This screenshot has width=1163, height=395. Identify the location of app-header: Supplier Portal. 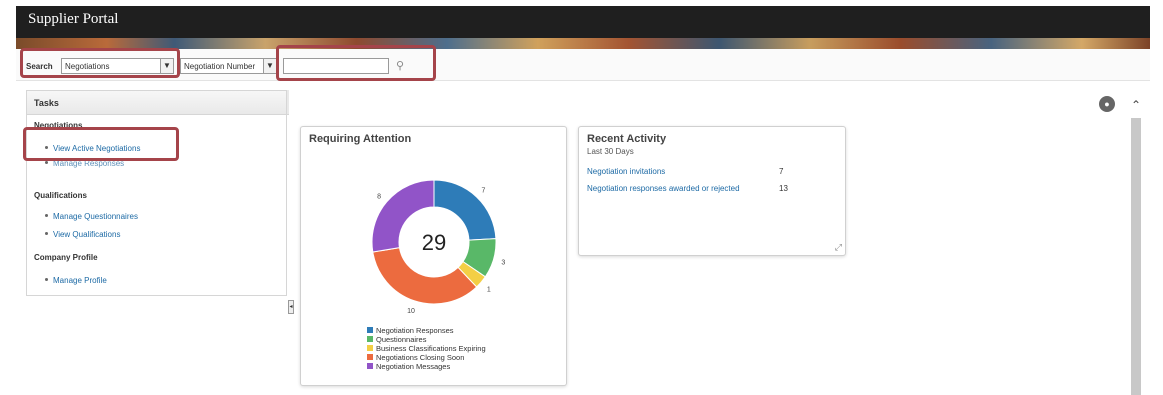
(583, 22).